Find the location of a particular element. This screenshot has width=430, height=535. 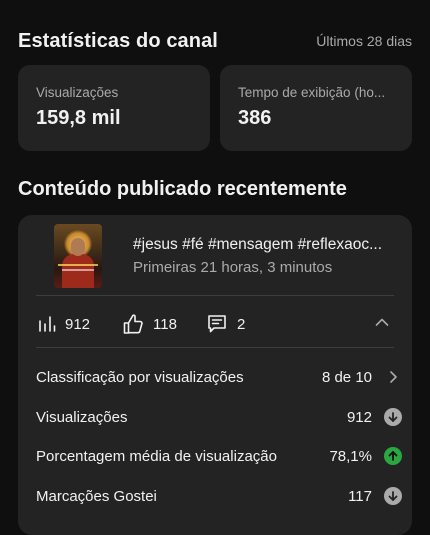

channel-stats-title: Estatísticas do canal is located at coordinates (118, 40).